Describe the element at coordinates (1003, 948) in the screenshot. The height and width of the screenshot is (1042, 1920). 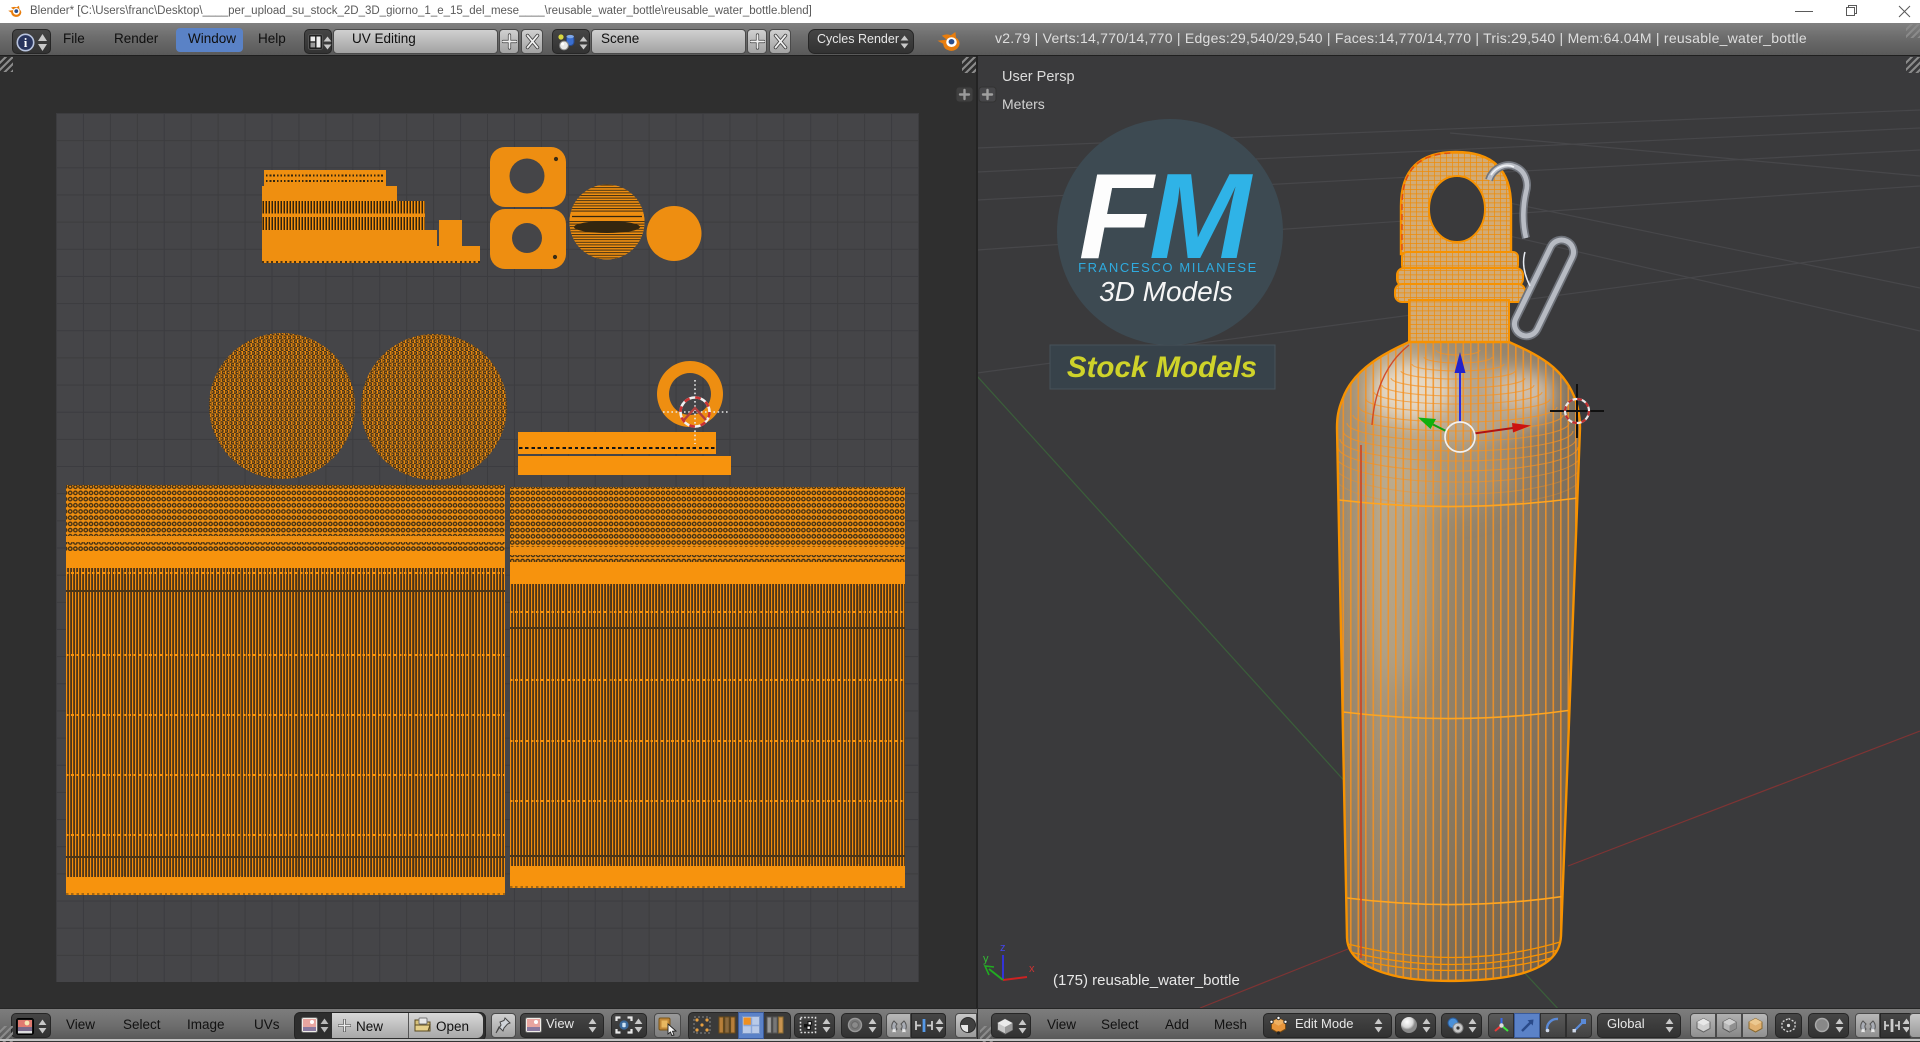
I see `svg-text: z` at that location.